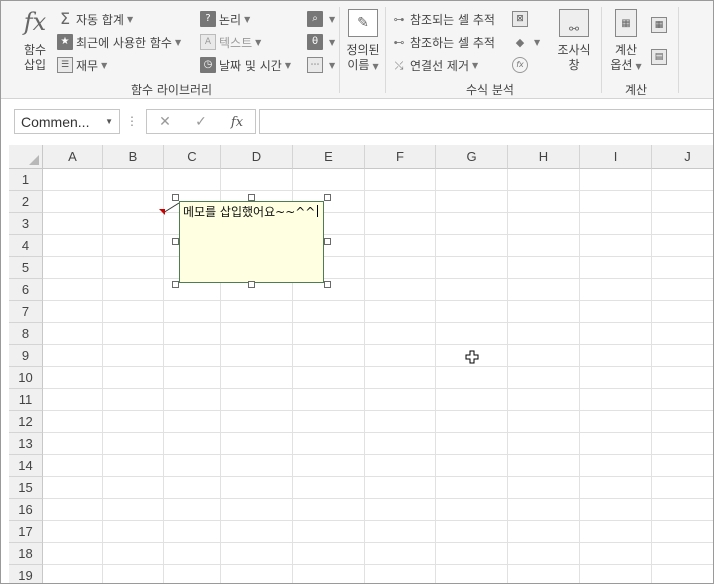 This screenshot has height=584, width=714. What do you see at coordinates (26, 290) in the screenshot?
I see `row-header-6: 6` at bounding box center [26, 290].